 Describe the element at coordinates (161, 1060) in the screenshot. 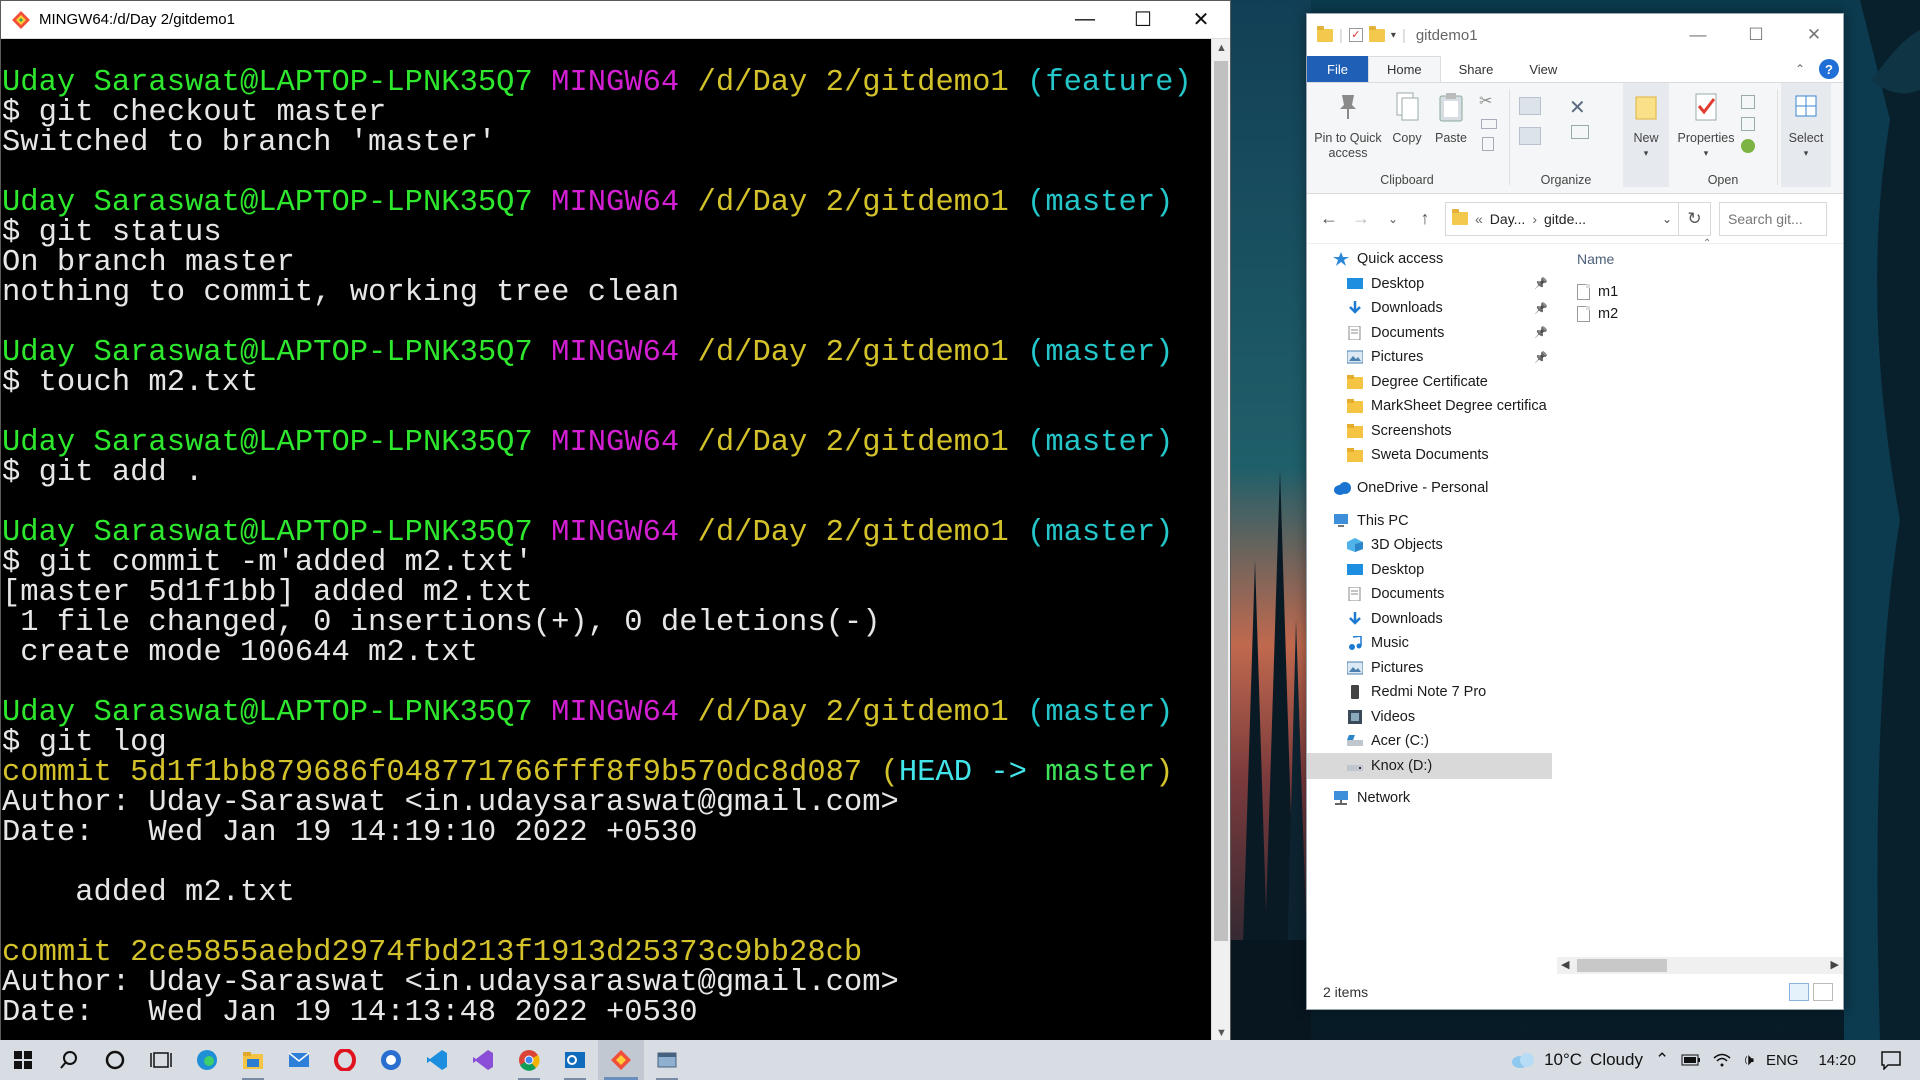

I see `task-view-icon` at that location.